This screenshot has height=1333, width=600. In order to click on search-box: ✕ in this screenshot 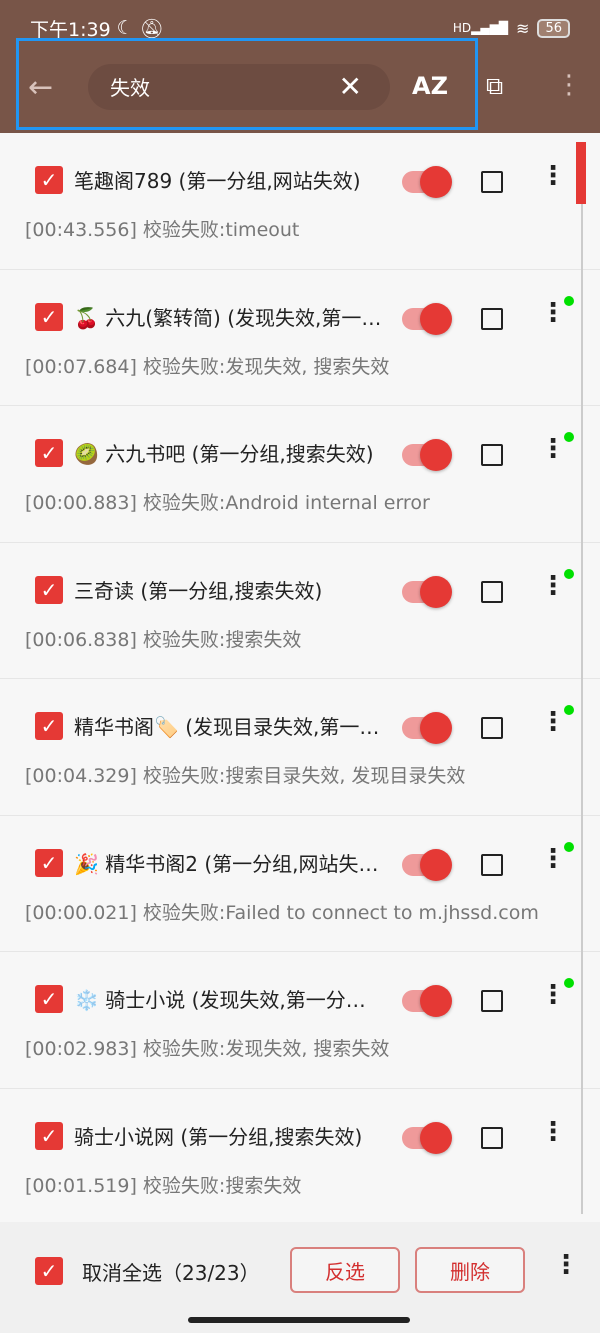, I will do `click(239, 87)`.